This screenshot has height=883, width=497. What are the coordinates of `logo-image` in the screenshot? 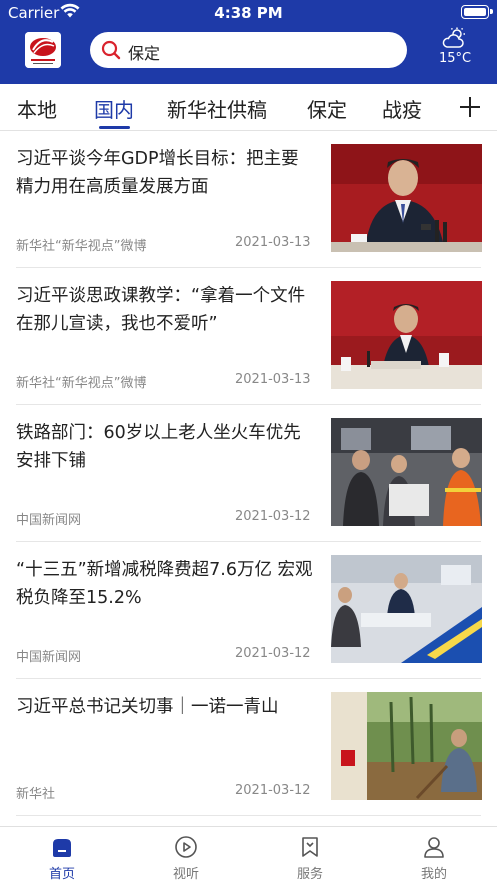 It's located at (43, 50).